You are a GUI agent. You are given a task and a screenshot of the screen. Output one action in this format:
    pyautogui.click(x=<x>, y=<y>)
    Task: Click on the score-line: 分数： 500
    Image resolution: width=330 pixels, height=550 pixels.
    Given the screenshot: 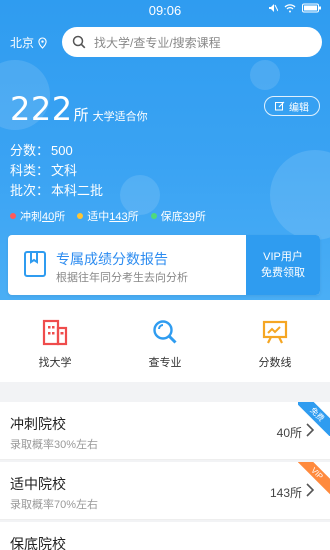 What is the action you would take?
    pyautogui.click(x=41, y=149)
    